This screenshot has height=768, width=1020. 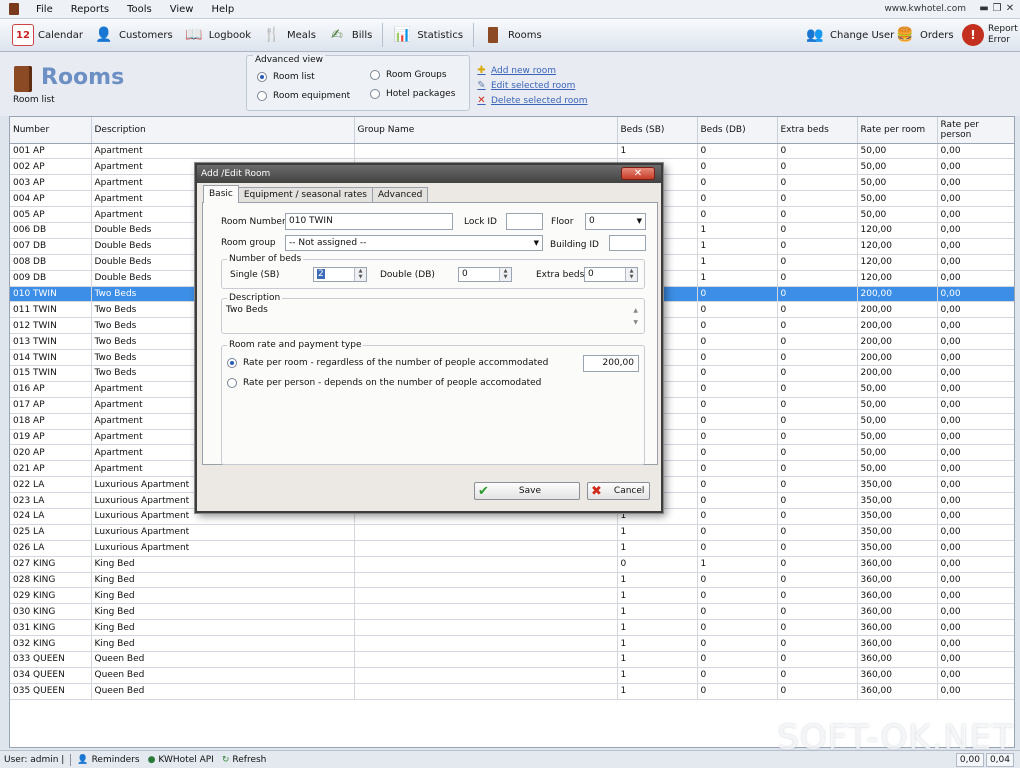 What do you see at coordinates (512, 675) in the screenshot?
I see `table-row: 034 QUEEN Queen Bed 1 0 0 360,00 0,00` at bounding box center [512, 675].